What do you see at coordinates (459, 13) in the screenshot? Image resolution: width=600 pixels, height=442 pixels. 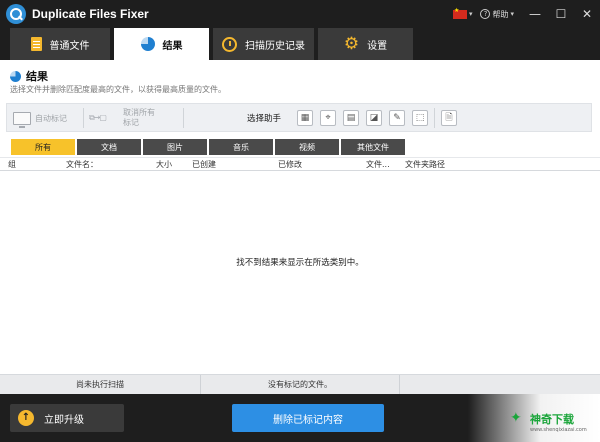 I see `language-flag-icon` at bounding box center [459, 13].